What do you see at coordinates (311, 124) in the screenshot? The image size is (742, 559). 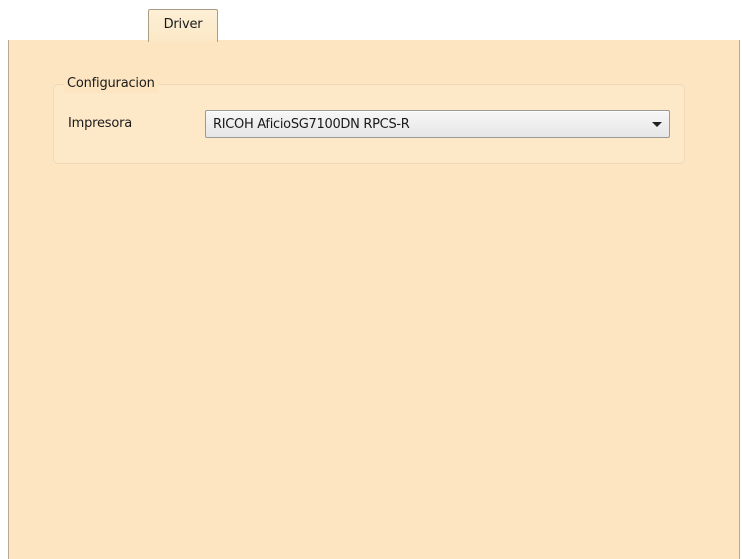 I see `printer-select-value: RICOH AficioSG7100DN RPCS-R` at bounding box center [311, 124].